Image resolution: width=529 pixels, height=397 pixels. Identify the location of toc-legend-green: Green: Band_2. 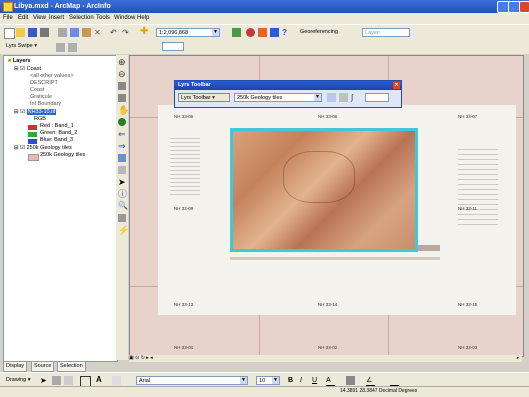
(59, 133).